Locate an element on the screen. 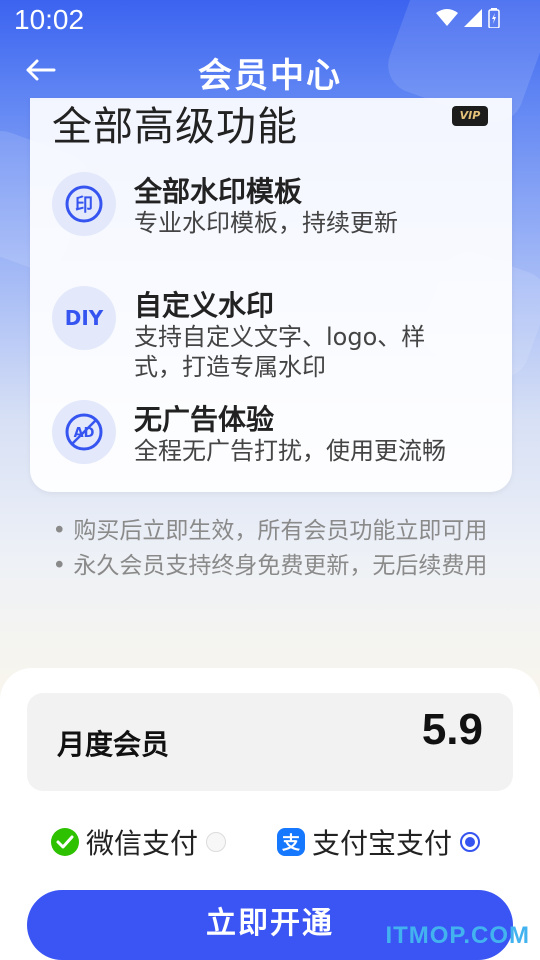  pay-option-label: 微信支付 is located at coordinates (142, 843).